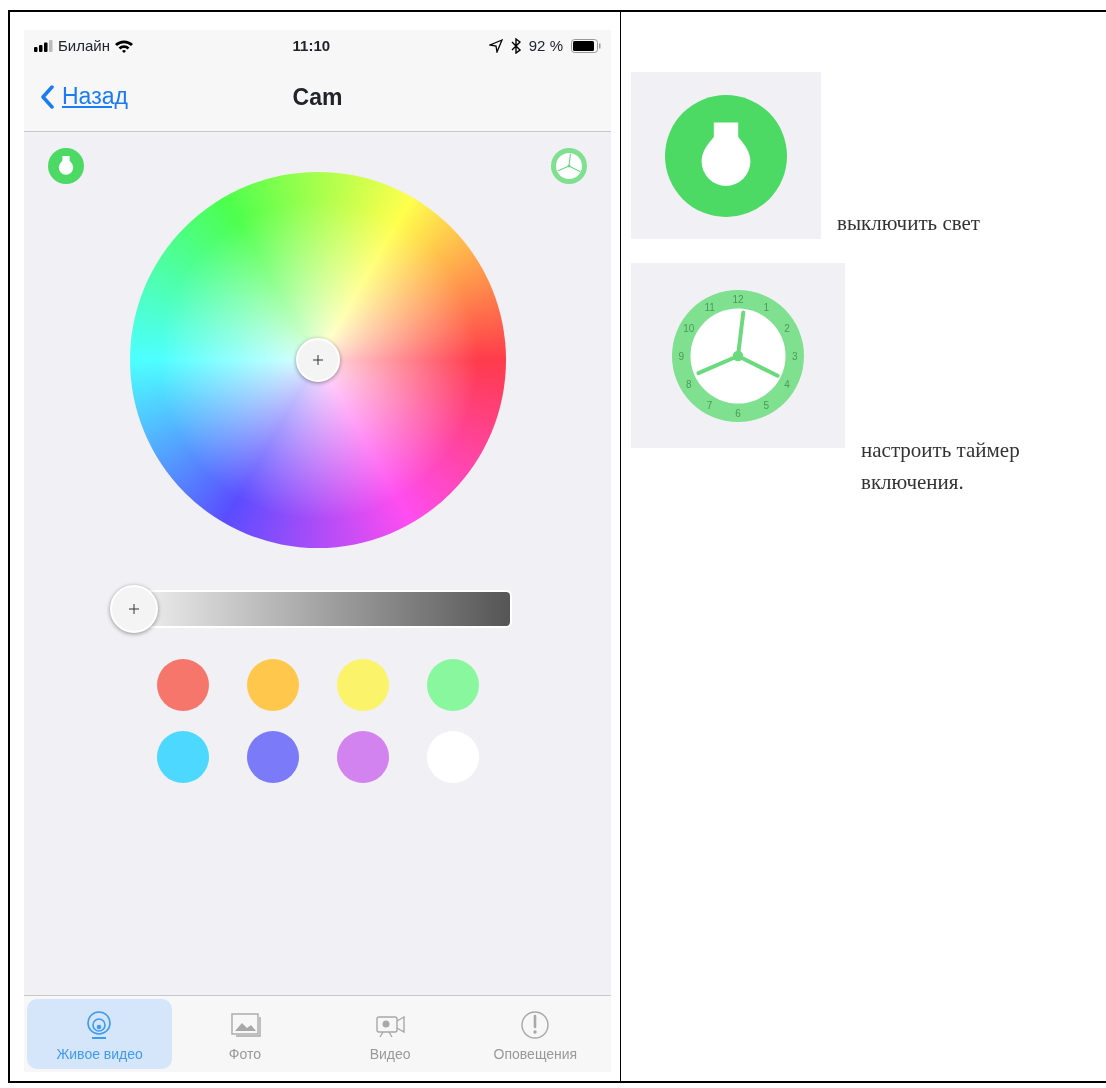  I want to click on dial-number: 2, so click(787, 328).